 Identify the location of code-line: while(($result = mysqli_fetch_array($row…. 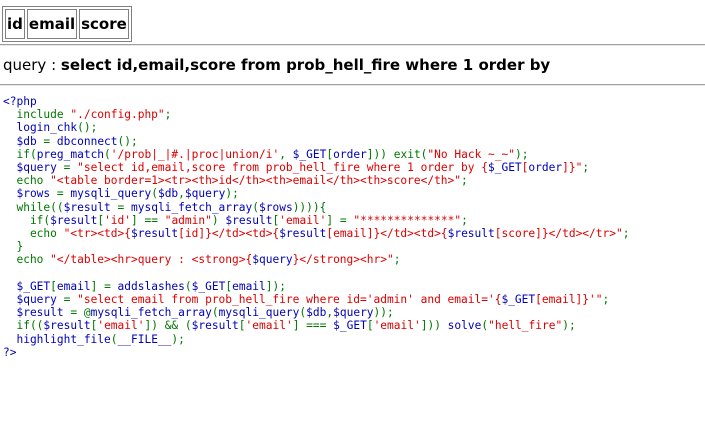
(316, 207).